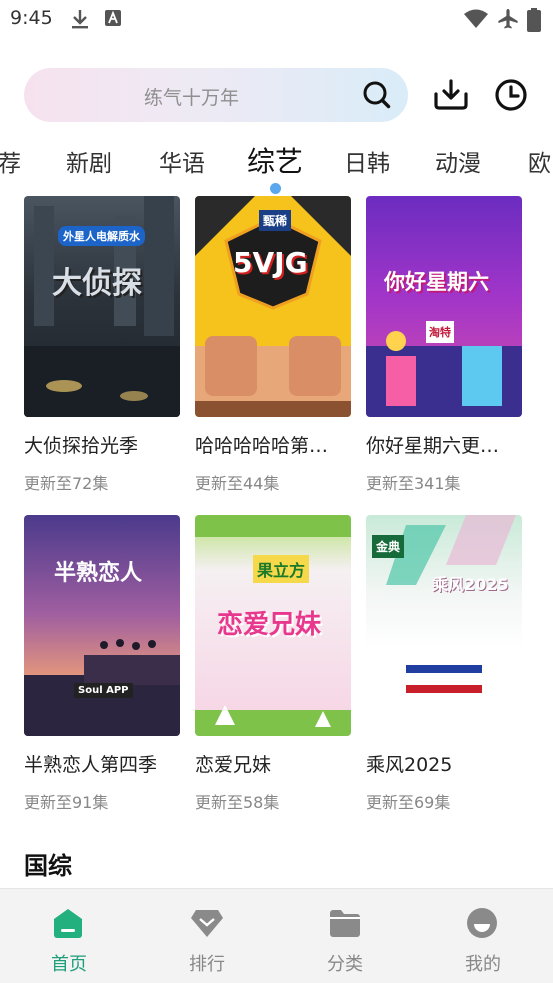 The width and height of the screenshot is (553, 983). I want to click on bottom-navigation: 首页 排行 分类 我的, so click(276, 935).